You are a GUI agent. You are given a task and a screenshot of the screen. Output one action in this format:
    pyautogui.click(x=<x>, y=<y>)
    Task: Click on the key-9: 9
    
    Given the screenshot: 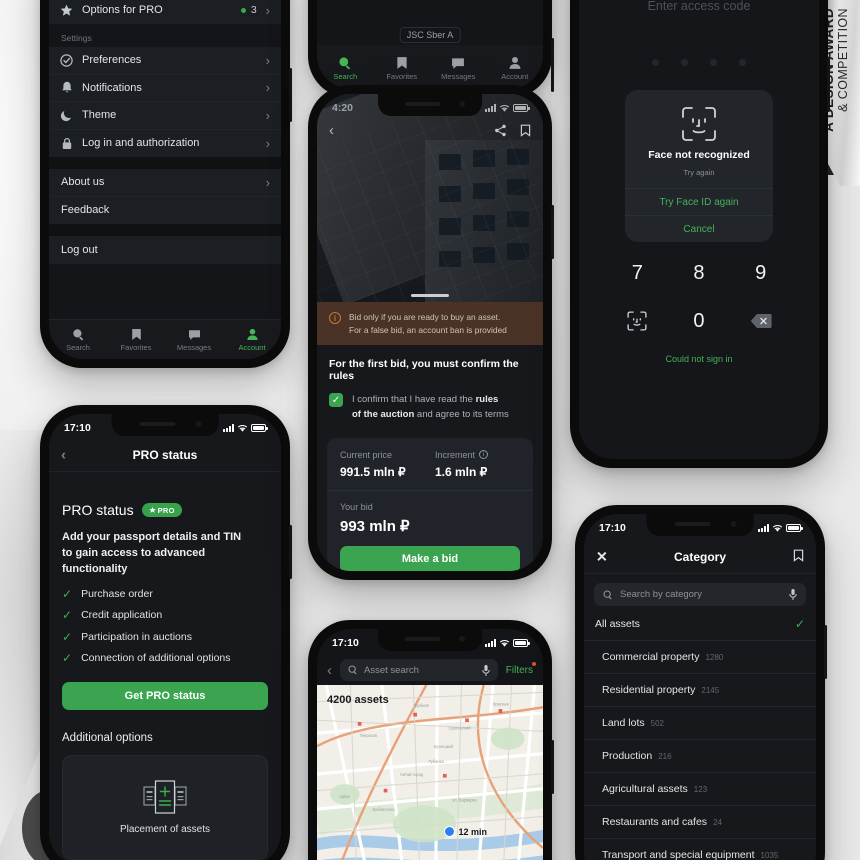 What is the action you would take?
    pyautogui.click(x=761, y=273)
    